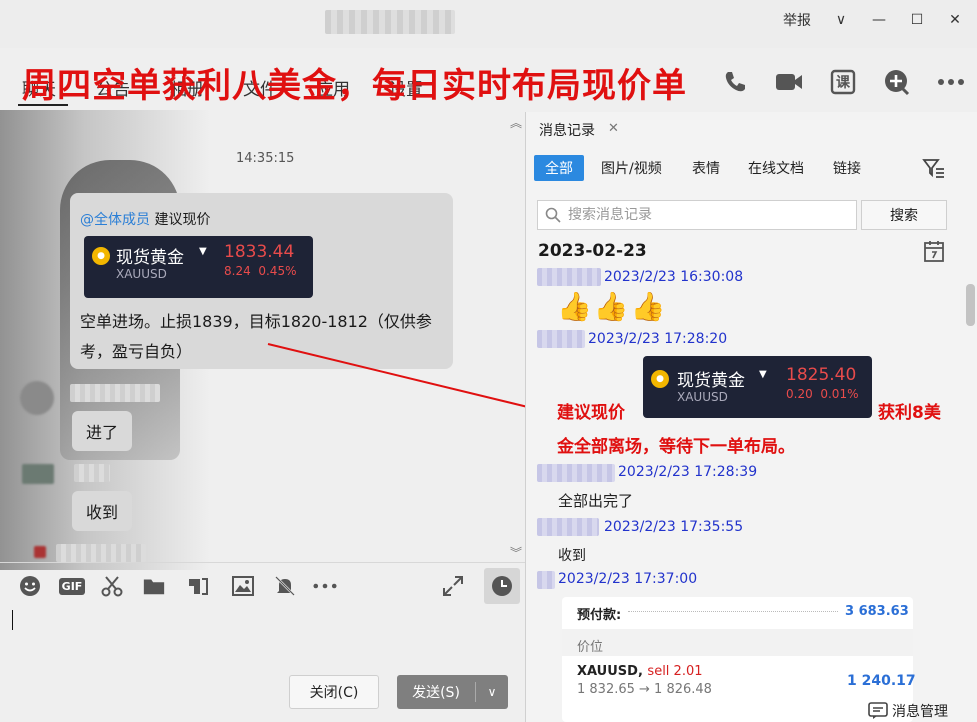 The width and height of the screenshot is (977, 722). What do you see at coordinates (658, 339) in the screenshot?
I see `history-timestamp: 2023/2/23 17:28:20` at bounding box center [658, 339].